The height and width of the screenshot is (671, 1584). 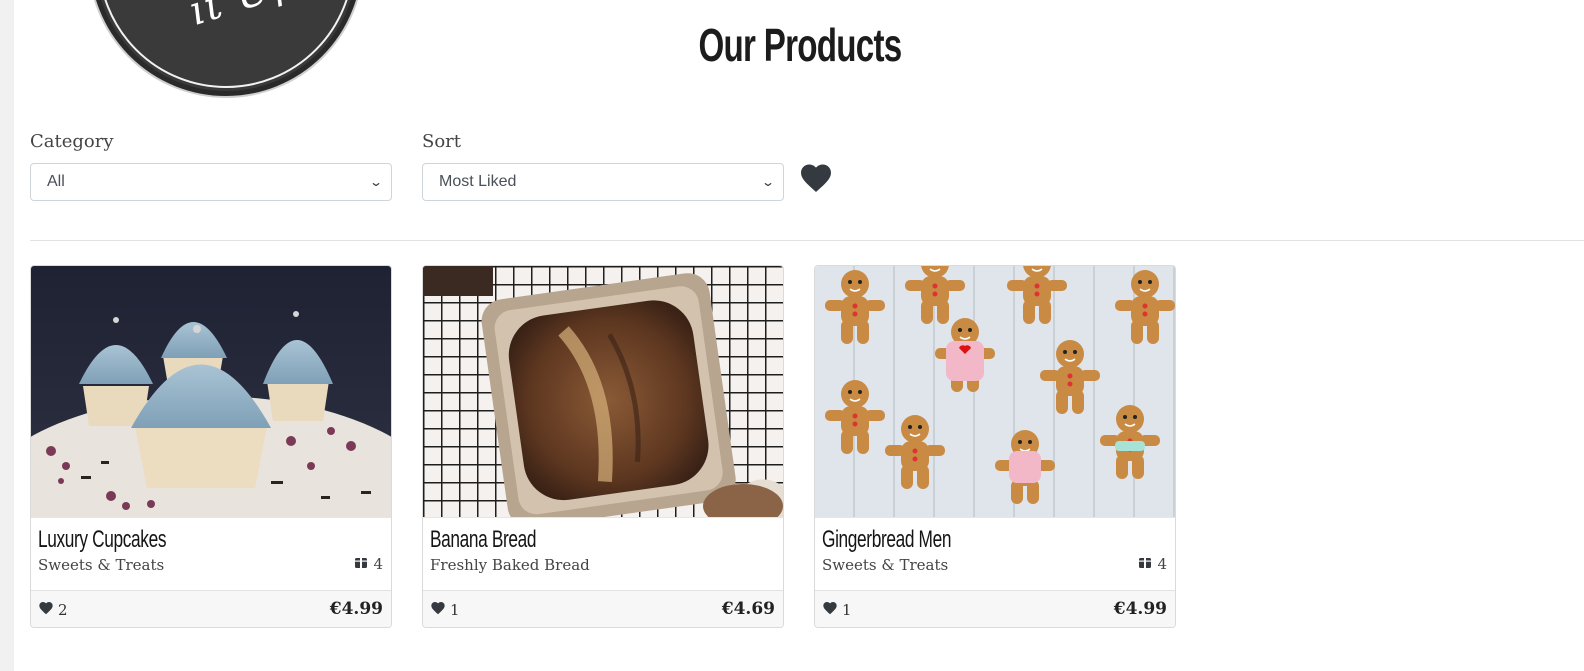 What do you see at coordinates (478, 181) in the screenshot?
I see `sort-select-value: Most Liked` at bounding box center [478, 181].